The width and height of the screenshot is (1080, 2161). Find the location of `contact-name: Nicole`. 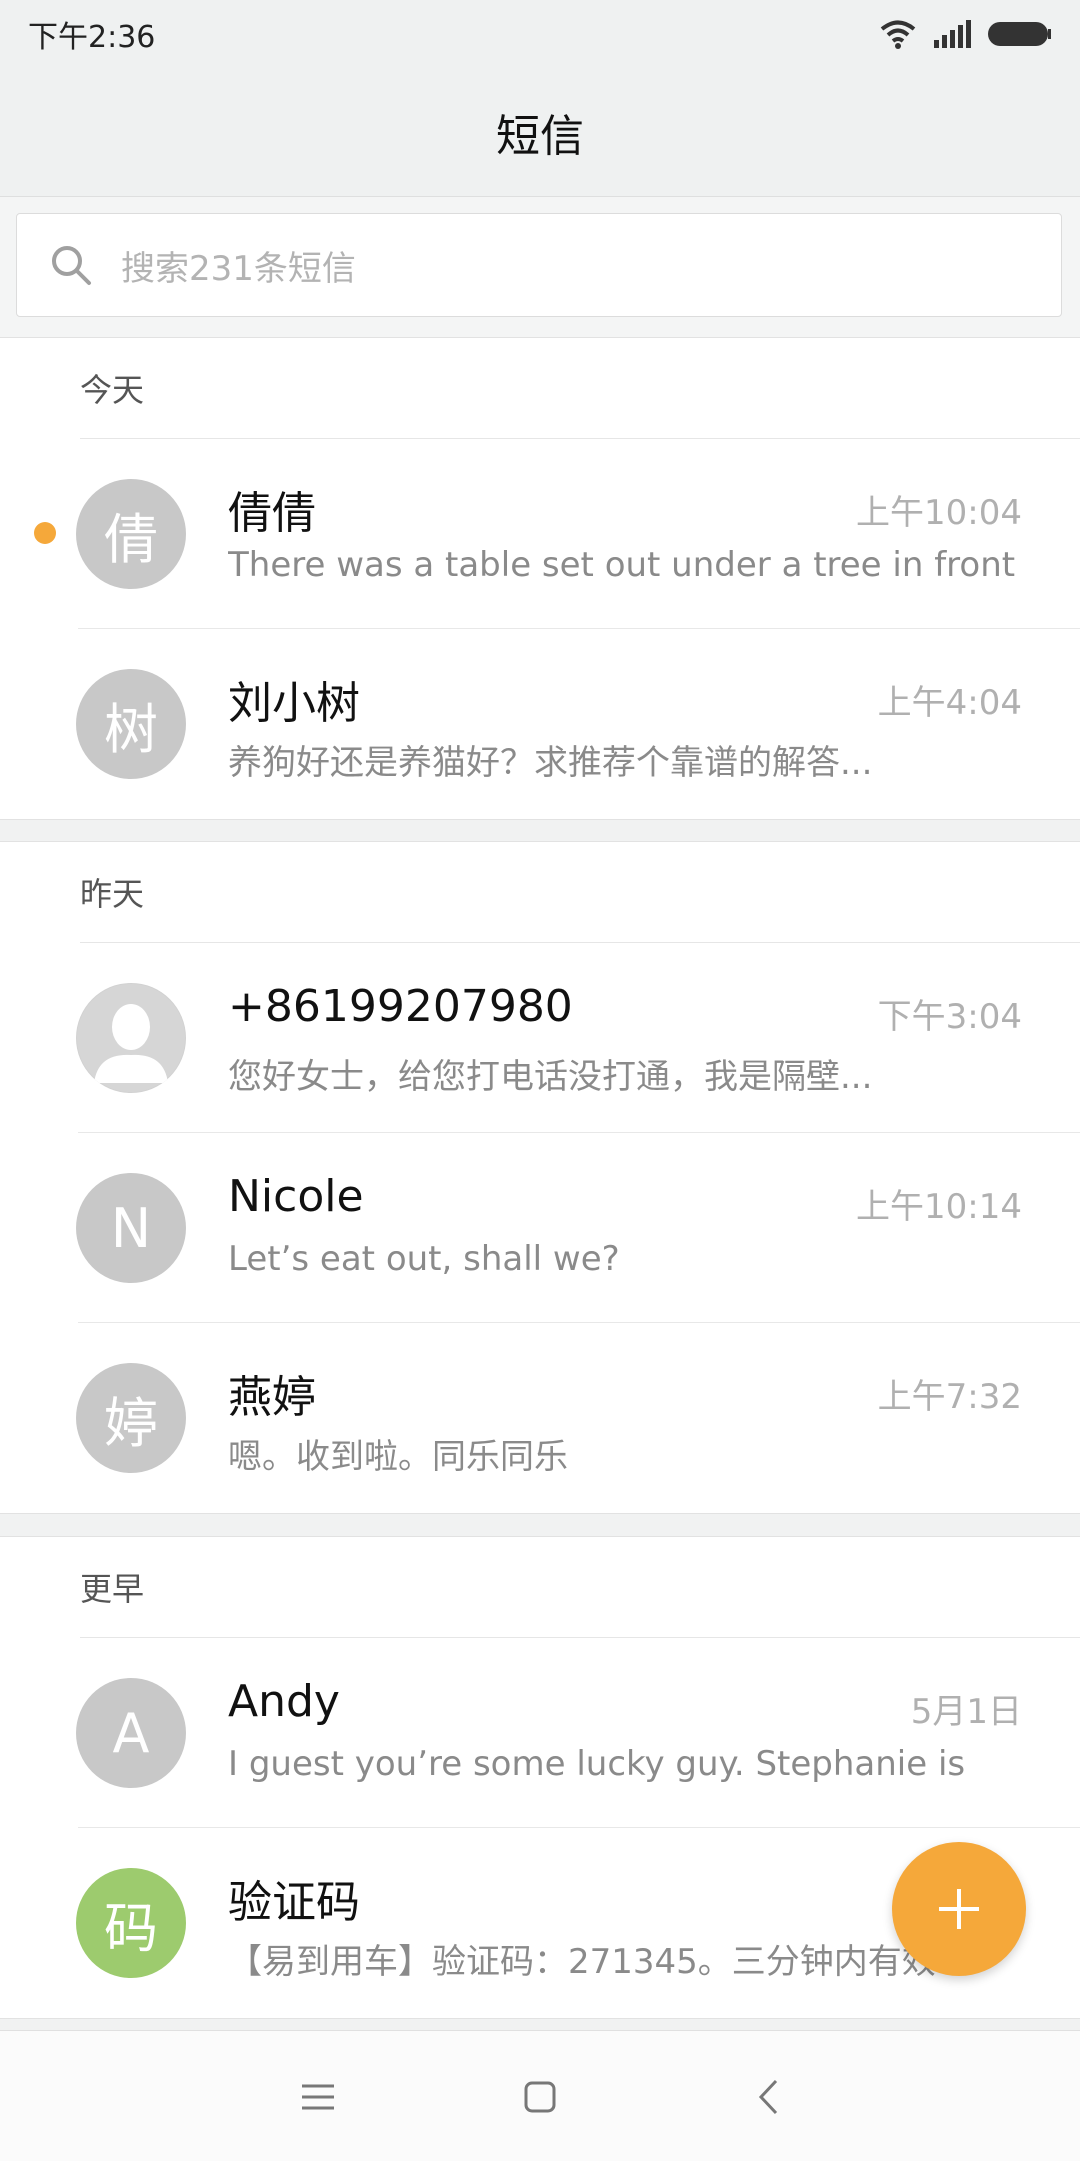

contact-name: Nicole is located at coordinates (296, 1196).